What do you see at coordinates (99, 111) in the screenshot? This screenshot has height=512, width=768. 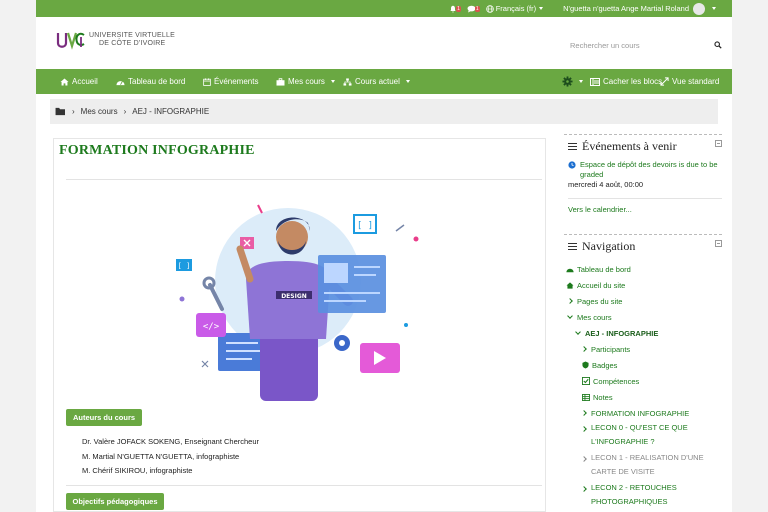 I see `breadcrumb-item: Mes cours` at bounding box center [99, 111].